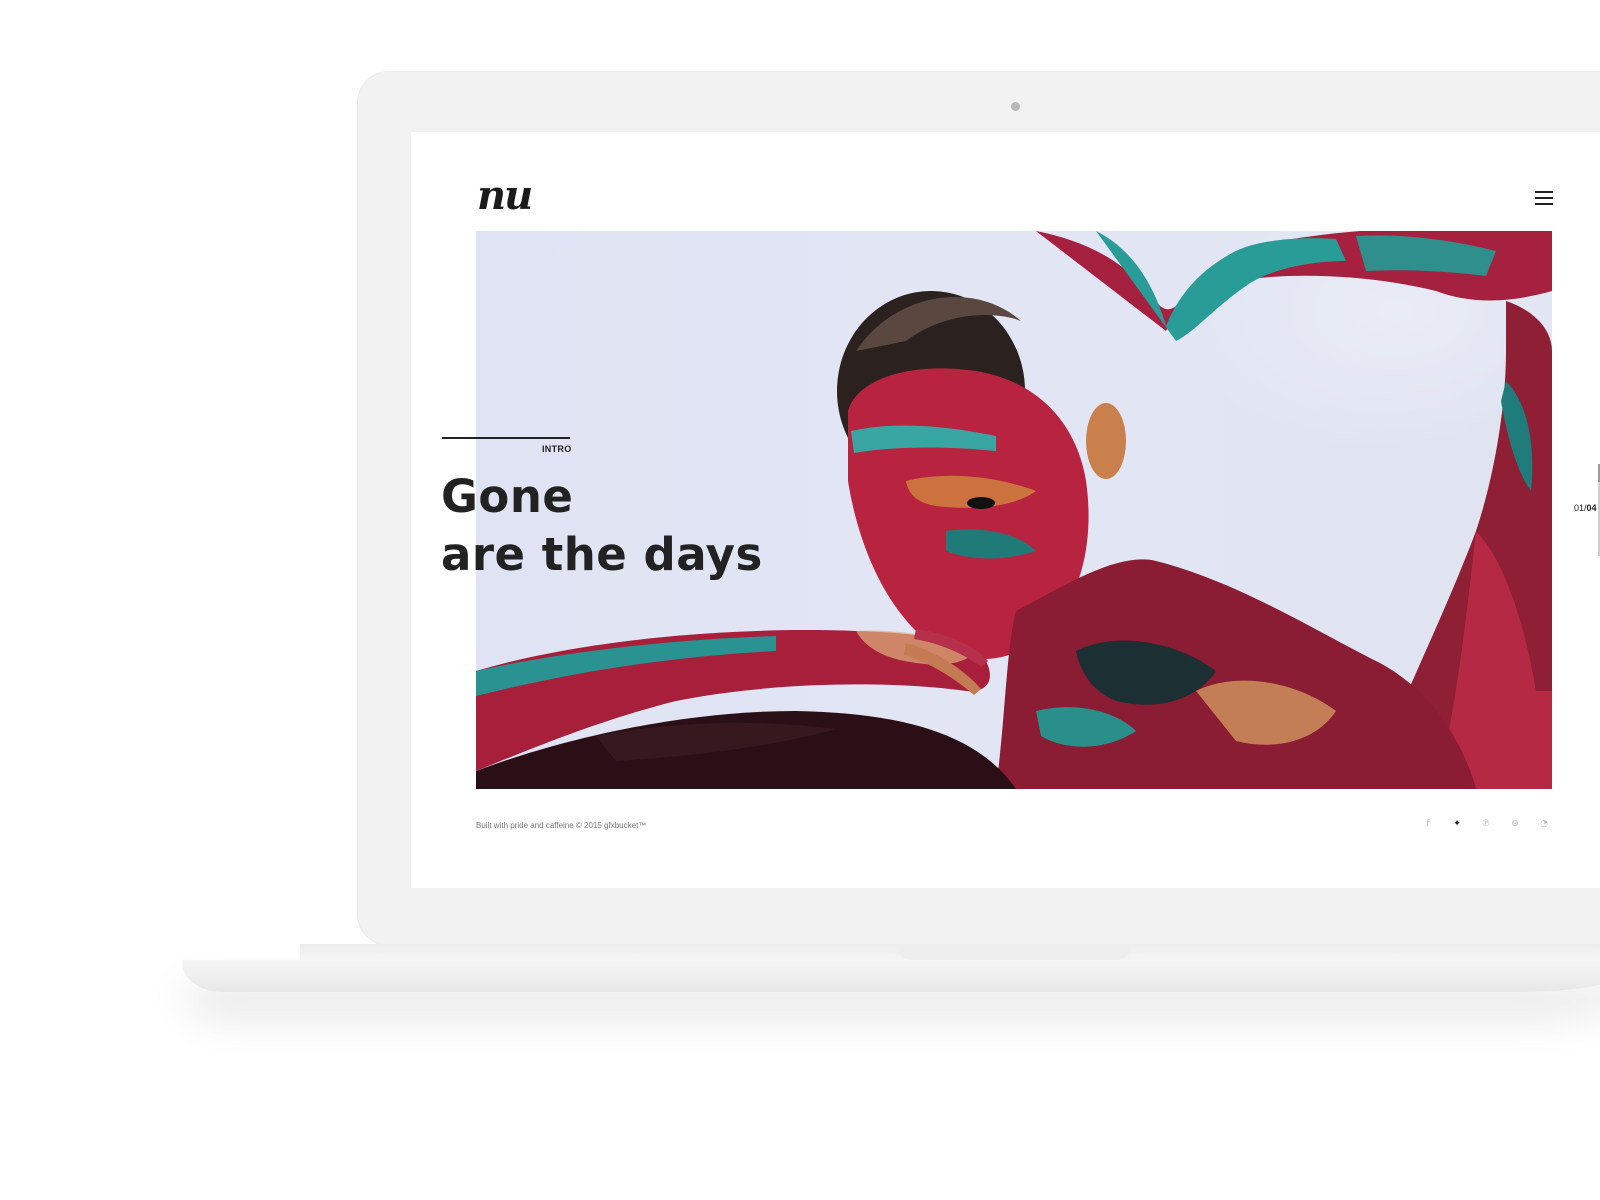 This screenshot has height=1200, width=1600. I want to click on rss-icon: ◔, so click(1544, 824).